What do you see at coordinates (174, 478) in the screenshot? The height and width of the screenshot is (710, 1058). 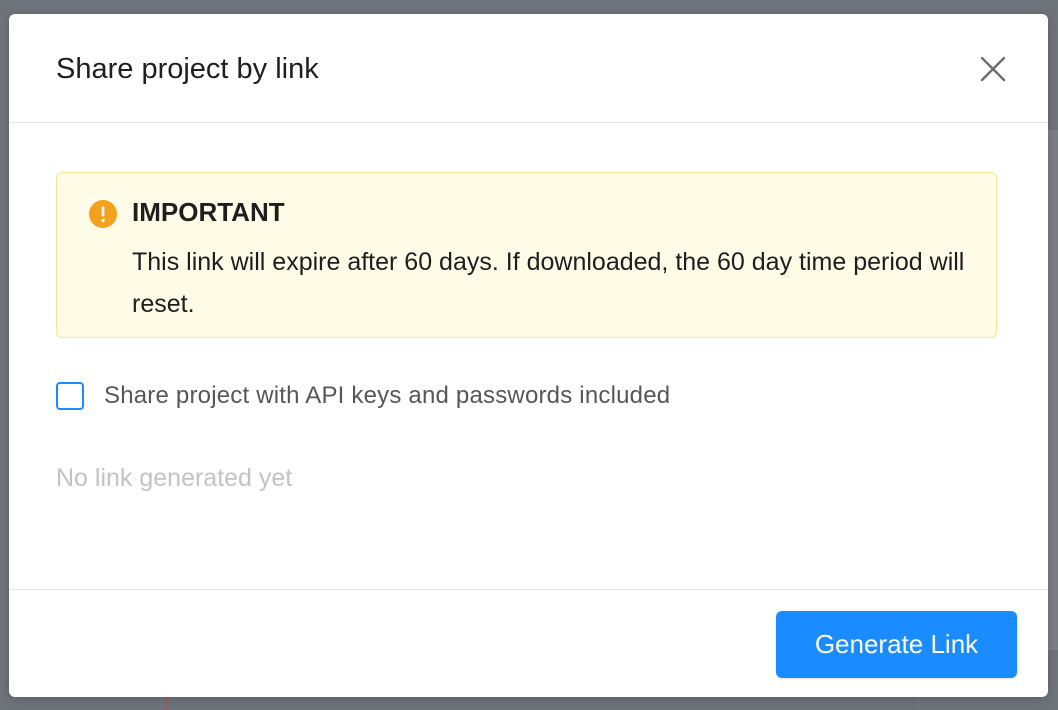 I see `link-status-text: No link generated yet` at bounding box center [174, 478].